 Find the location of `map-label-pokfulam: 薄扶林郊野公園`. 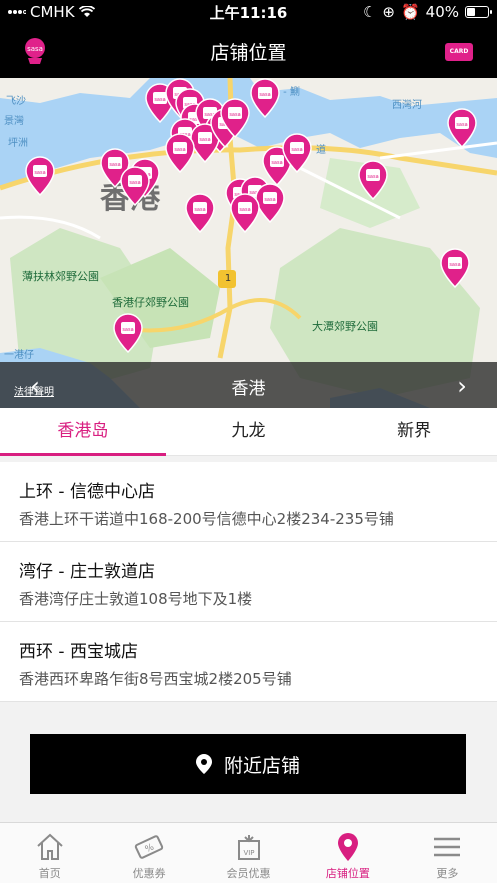

map-label-pokfulam: 薄扶林郊野公園 is located at coordinates (60, 276).